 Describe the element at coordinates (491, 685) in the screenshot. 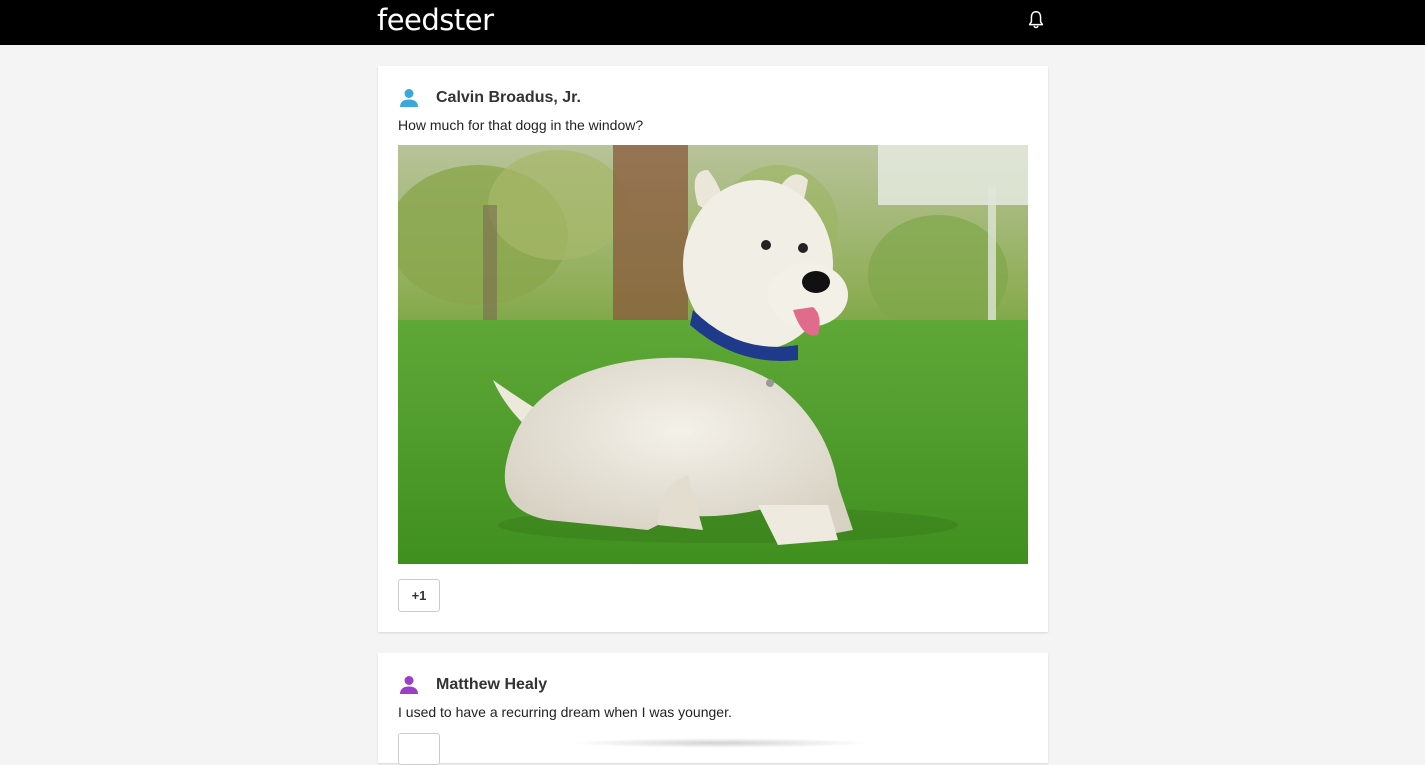

I see `author-name: Matthew Healy` at that location.